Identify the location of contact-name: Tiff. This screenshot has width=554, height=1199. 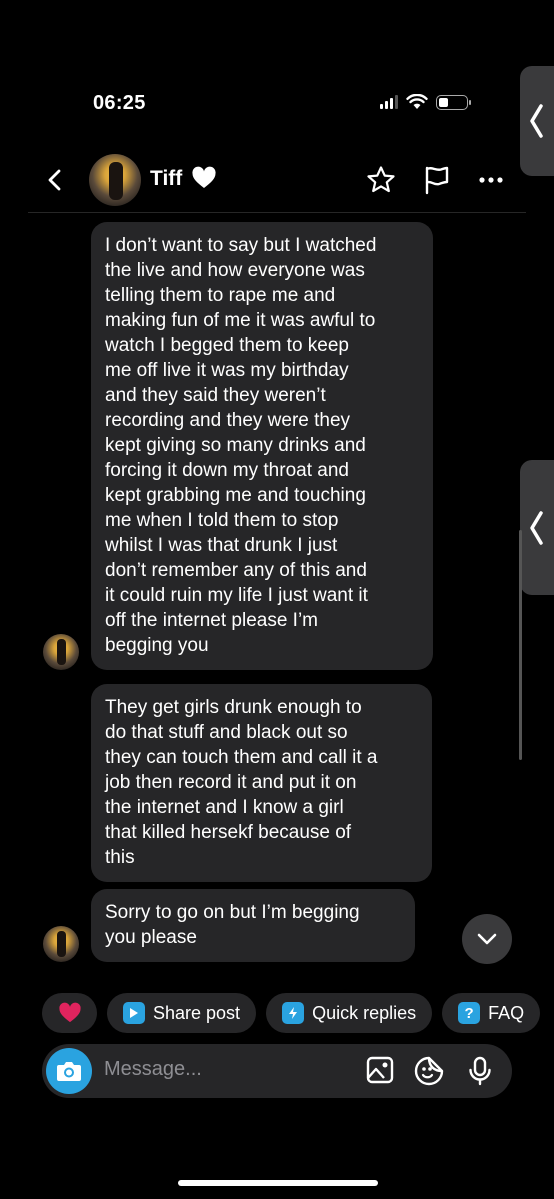
(166, 179).